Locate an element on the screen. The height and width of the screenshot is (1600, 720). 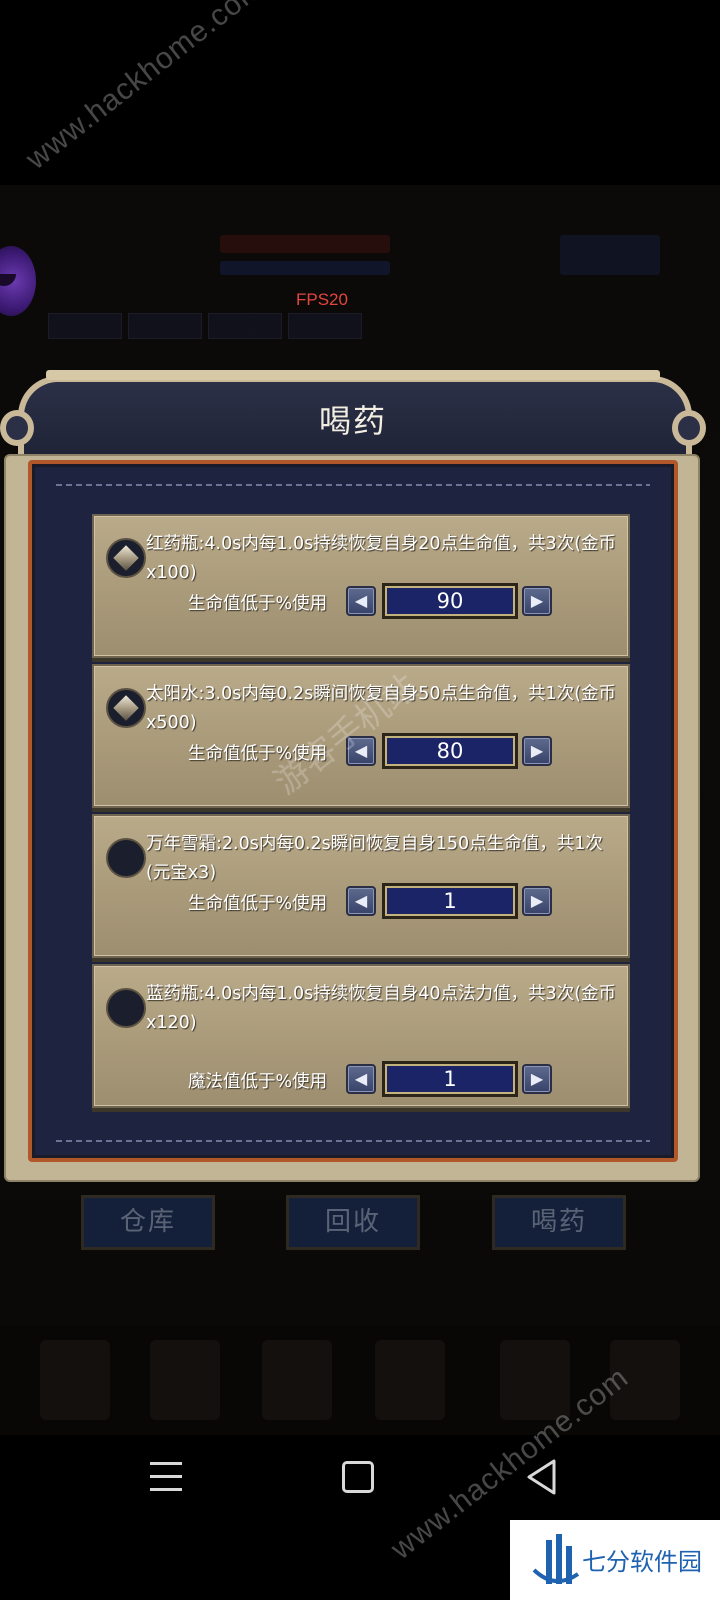
site-logo: 七分软件园 is located at coordinates (615, 1560).